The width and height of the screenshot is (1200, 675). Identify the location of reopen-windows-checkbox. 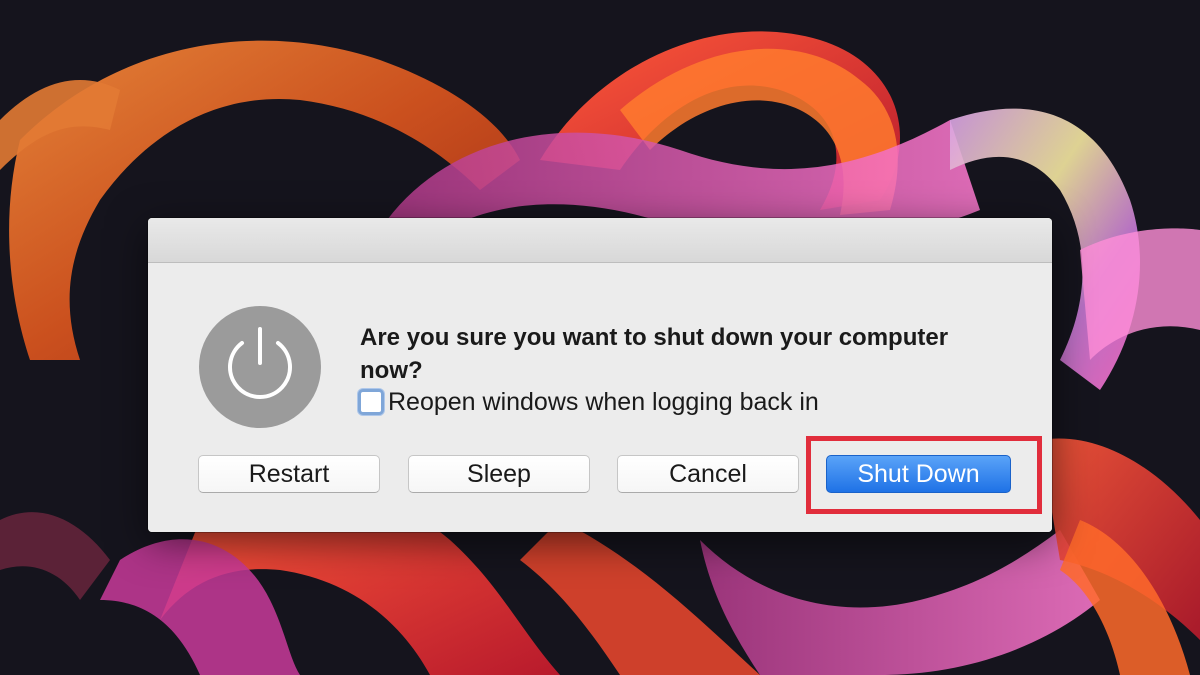
(371, 402).